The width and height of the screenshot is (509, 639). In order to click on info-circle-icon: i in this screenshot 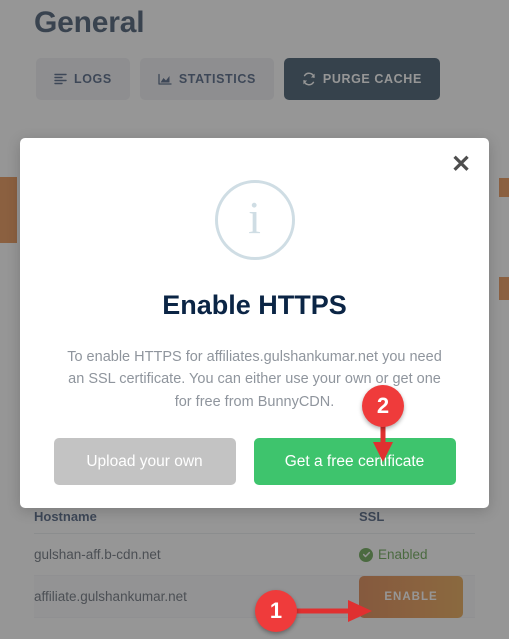, I will do `click(254, 220)`.